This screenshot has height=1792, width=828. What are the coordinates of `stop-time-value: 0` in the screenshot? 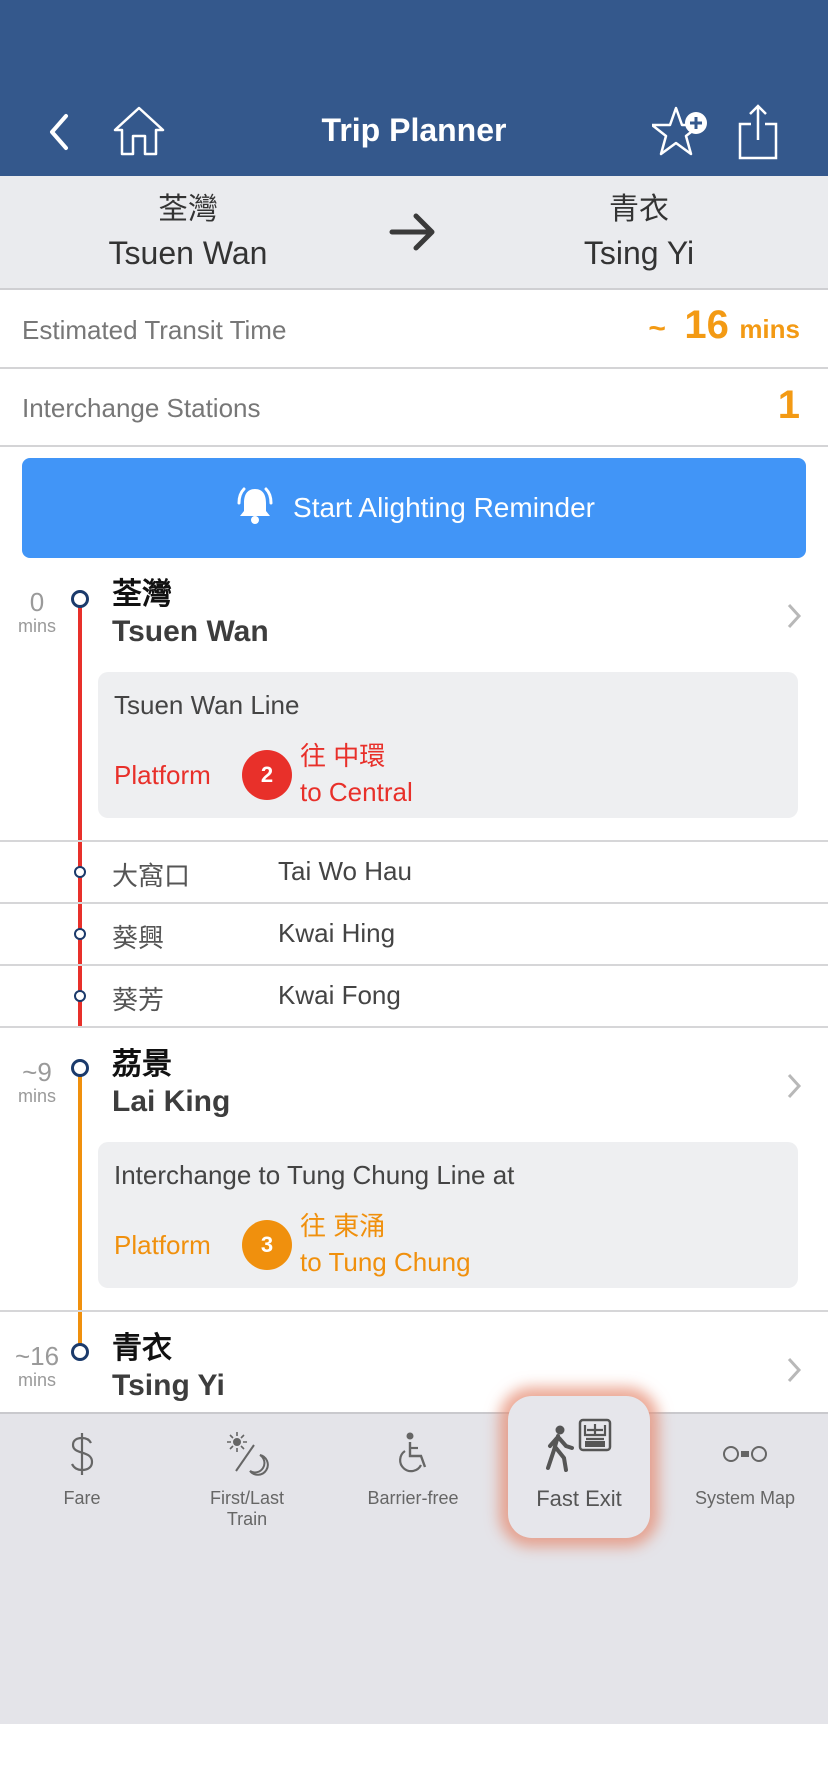 It's located at (37, 602).